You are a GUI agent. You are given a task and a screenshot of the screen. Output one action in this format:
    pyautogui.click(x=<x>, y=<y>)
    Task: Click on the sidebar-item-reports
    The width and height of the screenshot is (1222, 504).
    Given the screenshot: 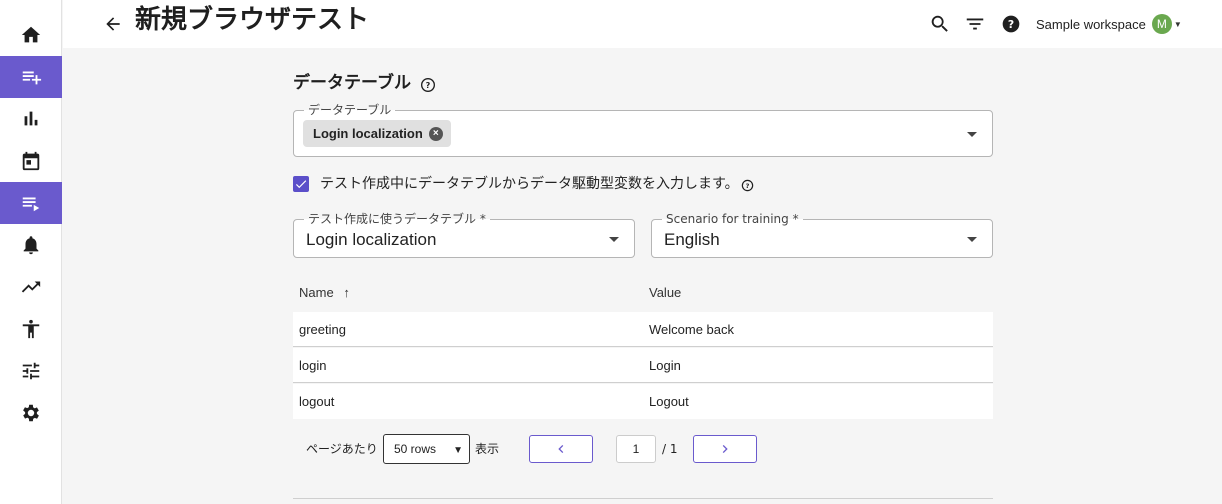 What is the action you would take?
    pyautogui.click(x=31, y=119)
    